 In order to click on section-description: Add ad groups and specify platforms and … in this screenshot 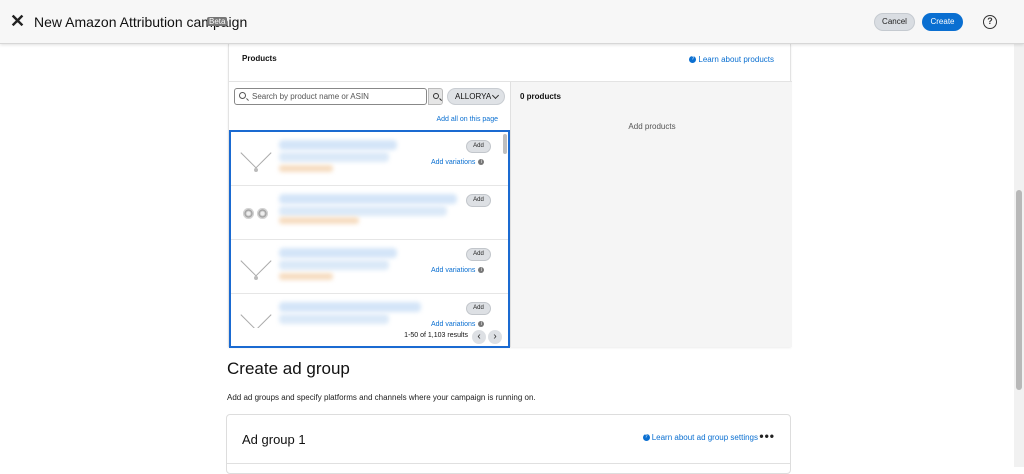, I will do `click(381, 397)`.